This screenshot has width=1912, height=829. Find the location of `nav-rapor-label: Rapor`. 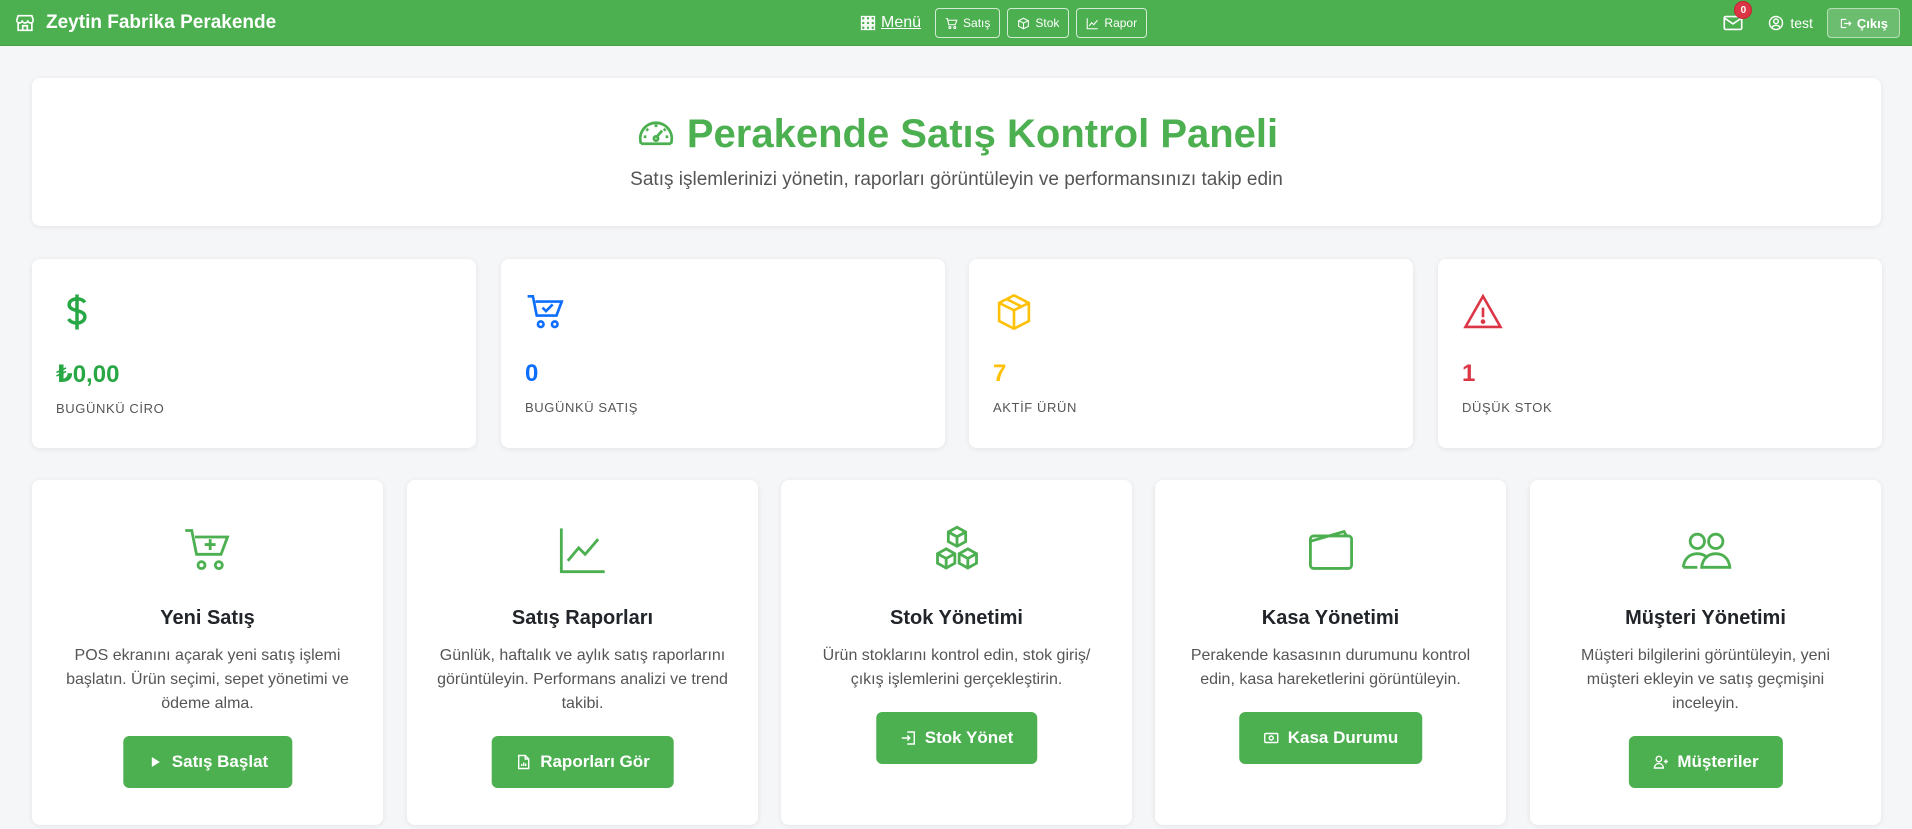

nav-rapor-label: Rapor is located at coordinates (1121, 23).